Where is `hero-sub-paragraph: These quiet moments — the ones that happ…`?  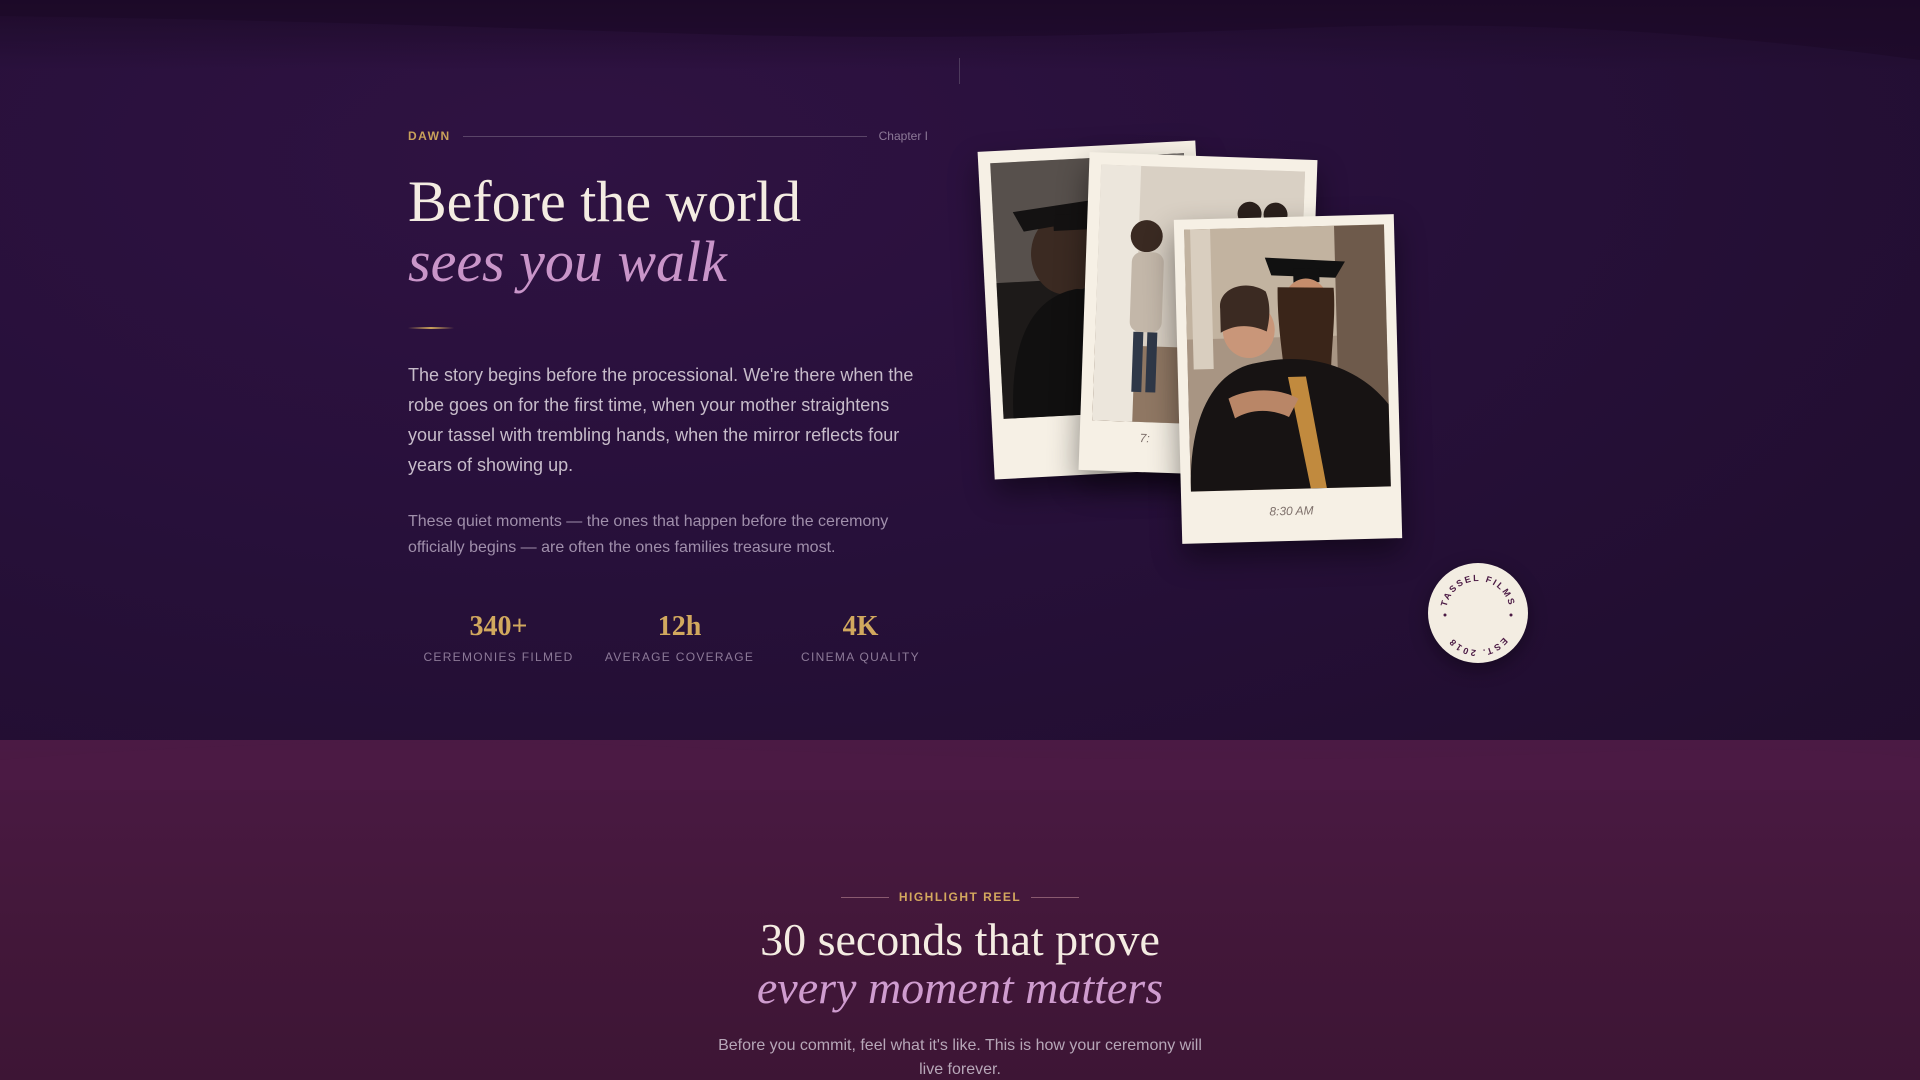 hero-sub-paragraph: These quiet moments — the ones that happ… is located at coordinates (648, 534).